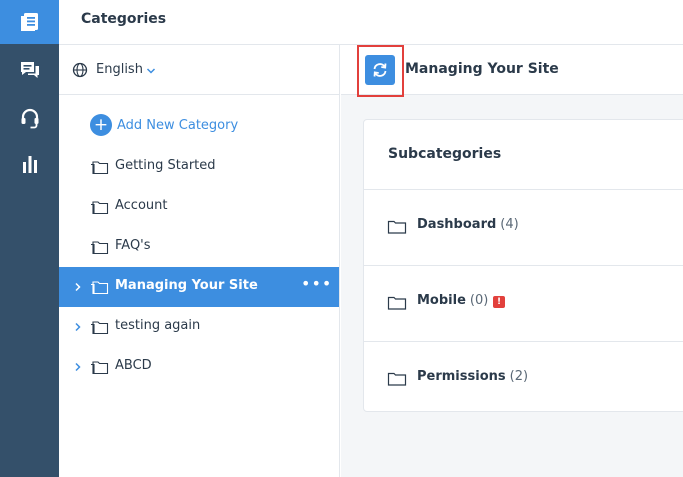 Image resolution: width=683 pixels, height=477 pixels. Describe the element at coordinates (445, 154) in the screenshot. I see `card-title: Subcategories` at that location.